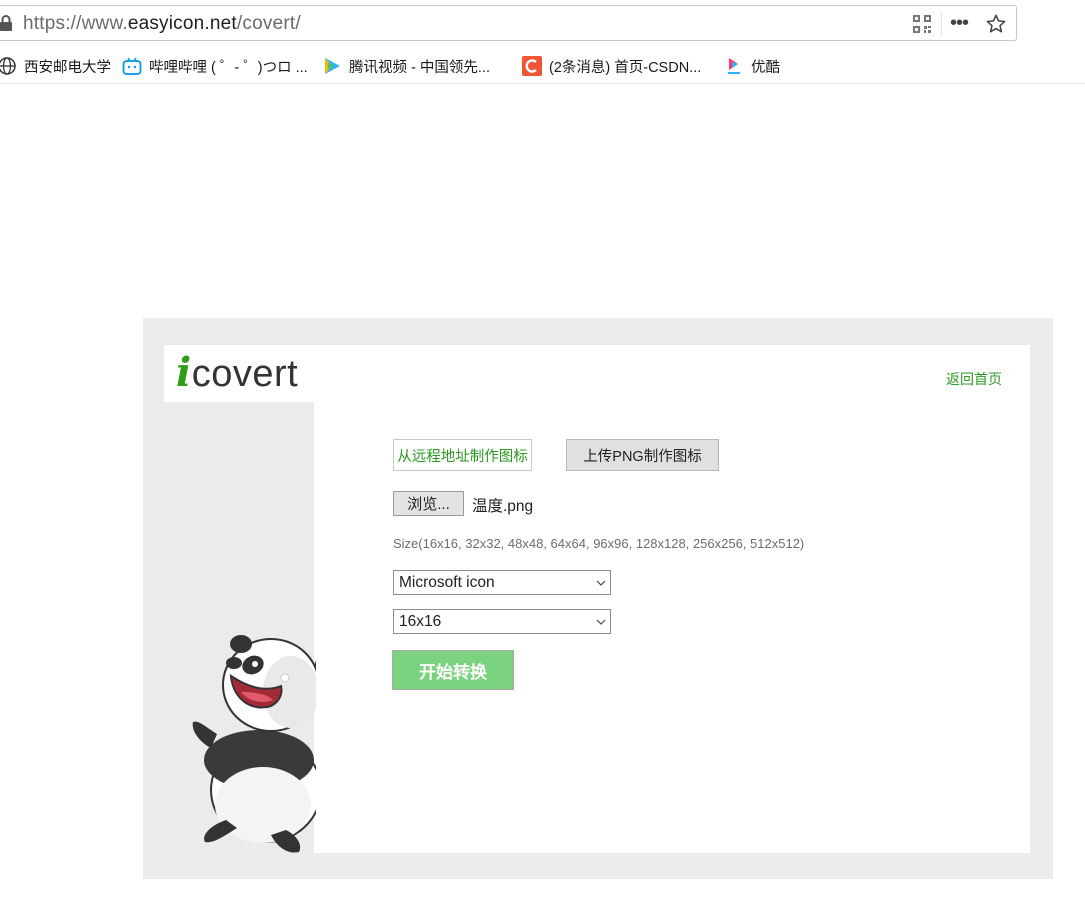 This screenshot has width=1085, height=915. Describe the element at coordinates (503, 506) in the screenshot. I see `selected-file-name: 温度.png` at that location.